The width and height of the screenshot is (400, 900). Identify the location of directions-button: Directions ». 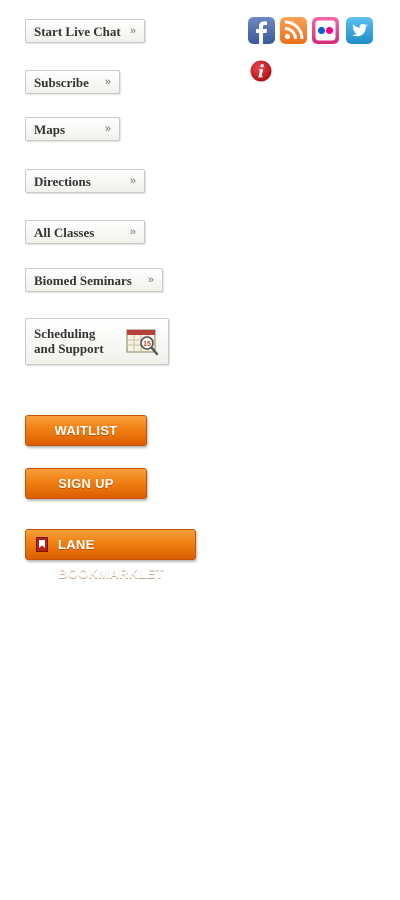
(85, 181).